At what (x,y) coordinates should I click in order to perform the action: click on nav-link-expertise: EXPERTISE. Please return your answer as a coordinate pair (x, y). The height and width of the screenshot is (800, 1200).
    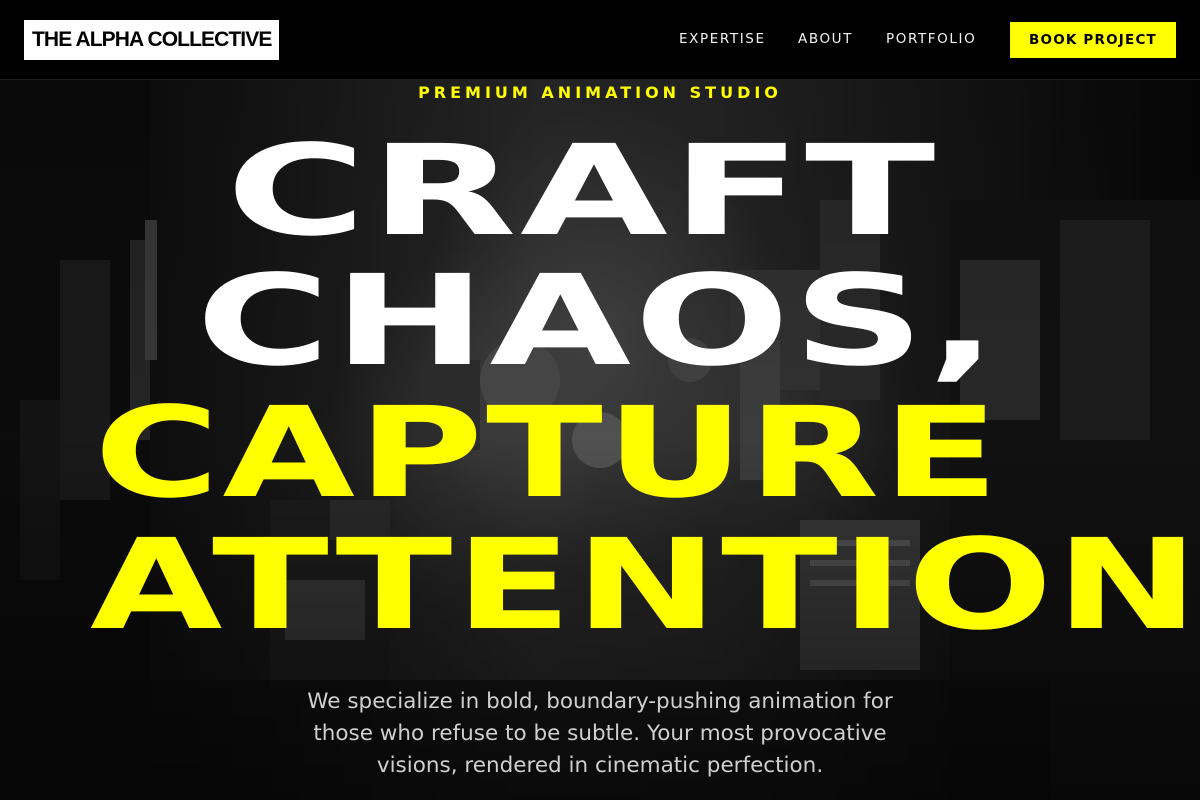
    Looking at the image, I should click on (722, 39).